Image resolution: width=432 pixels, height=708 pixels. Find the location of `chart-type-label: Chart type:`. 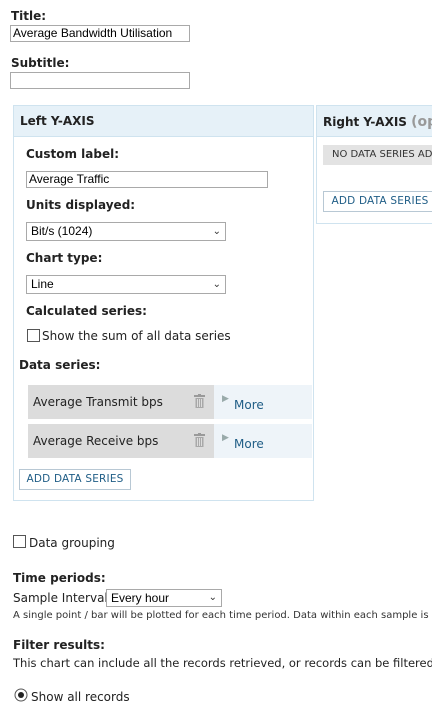

chart-type-label: Chart type: is located at coordinates (64, 258).